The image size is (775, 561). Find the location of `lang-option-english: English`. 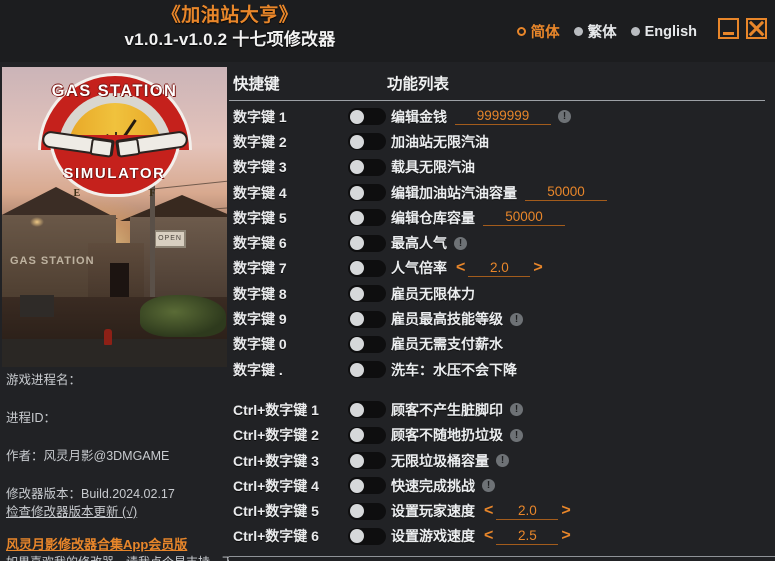

lang-option-english: English is located at coordinates (663, 32).